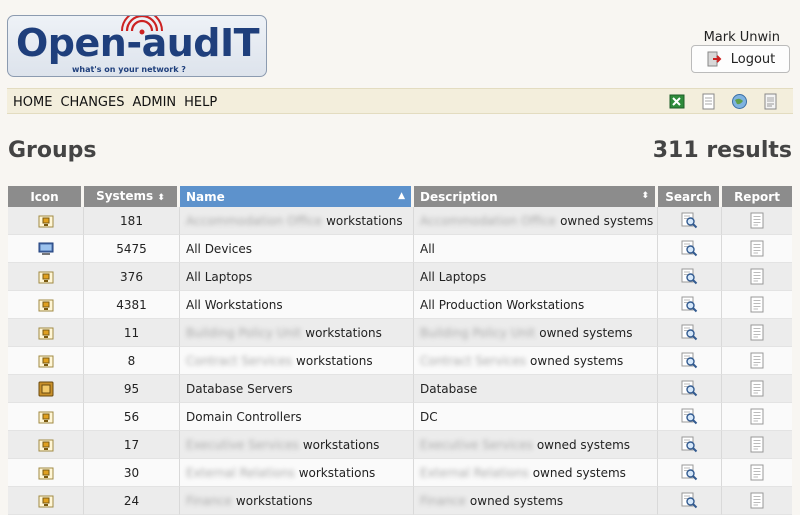 Image resolution: width=800 pixels, height=515 pixels. I want to click on systems-count: 8, so click(132, 361).